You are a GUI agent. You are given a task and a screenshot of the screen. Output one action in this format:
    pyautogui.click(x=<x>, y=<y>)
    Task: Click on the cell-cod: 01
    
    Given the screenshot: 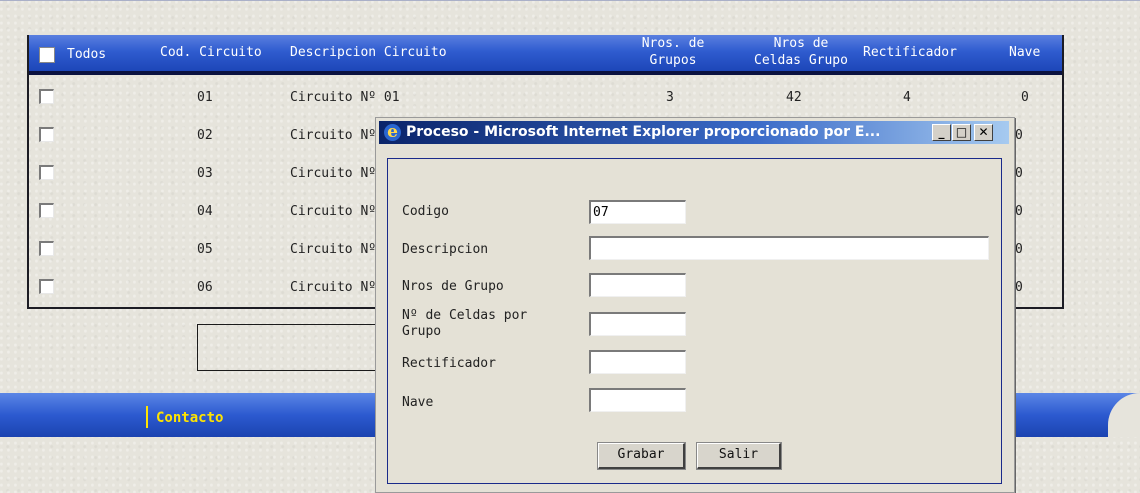 What is the action you would take?
    pyautogui.click(x=205, y=97)
    